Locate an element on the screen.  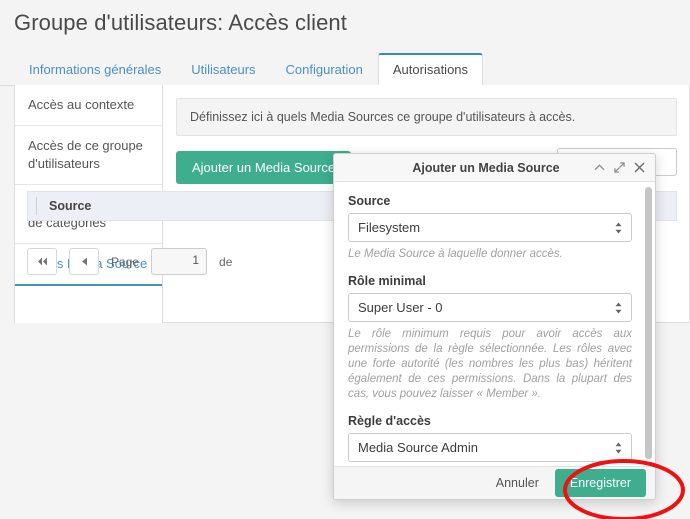
page-number-input: 1 is located at coordinates (179, 261).